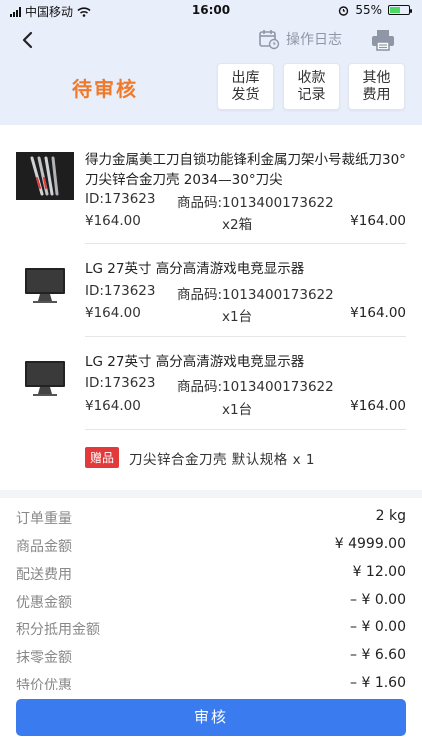 The image size is (422, 750). What do you see at coordinates (44, 603) in the screenshot?
I see `summary-label: 优惠金额` at bounding box center [44, 603].